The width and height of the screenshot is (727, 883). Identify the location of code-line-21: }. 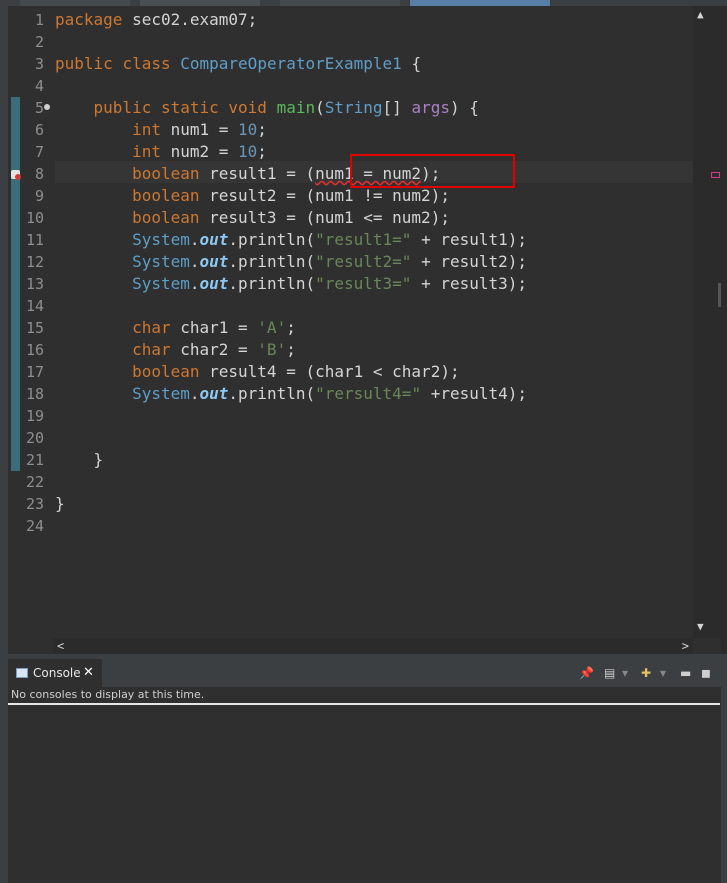
(98, 459).